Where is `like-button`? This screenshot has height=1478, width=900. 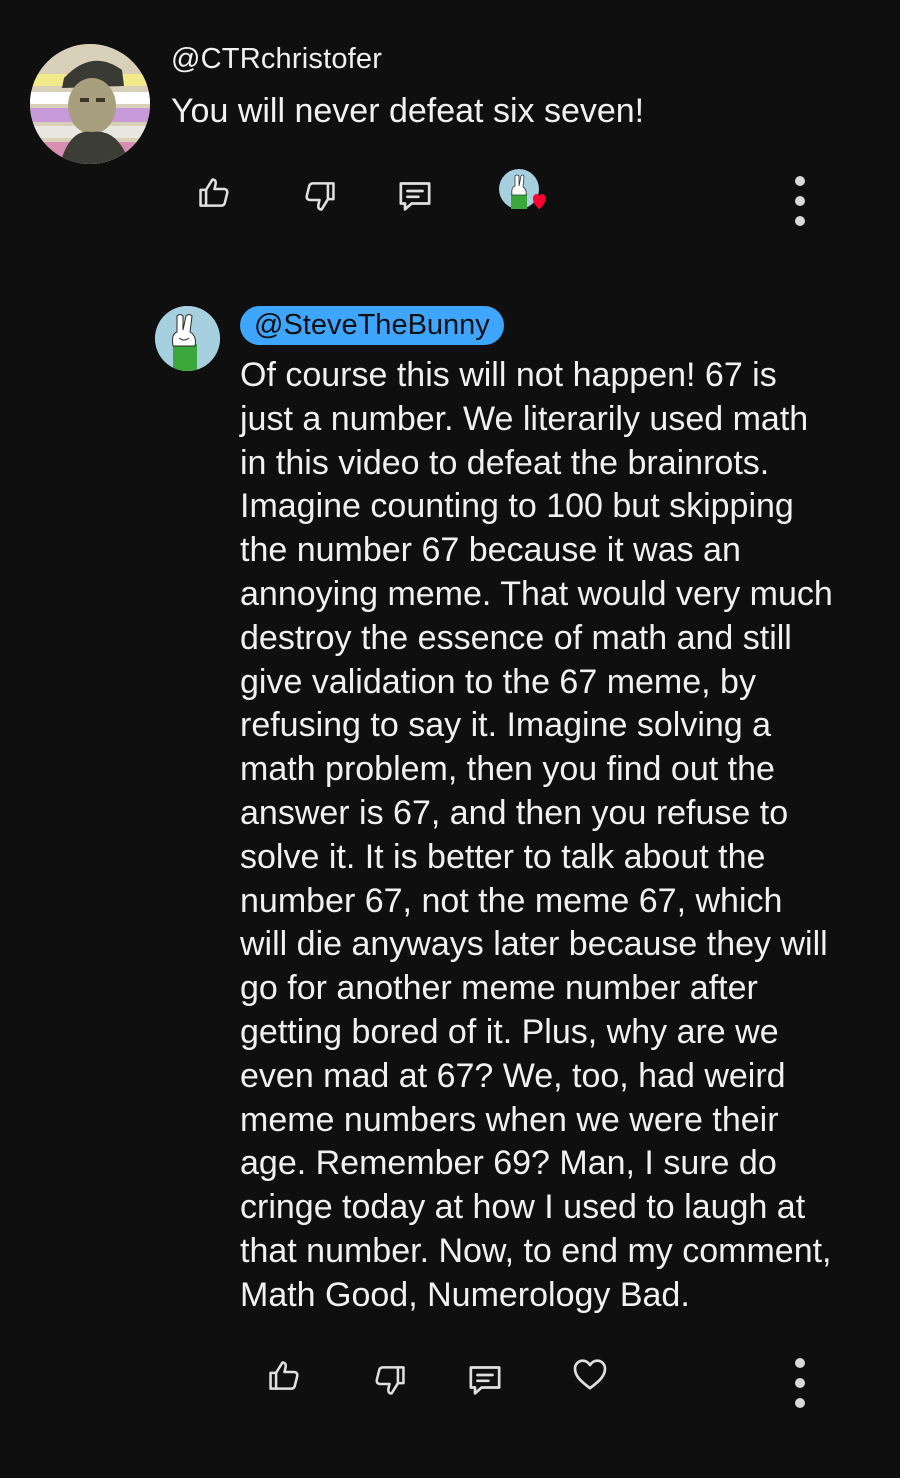
like-button is located at coordinates (214, 193).